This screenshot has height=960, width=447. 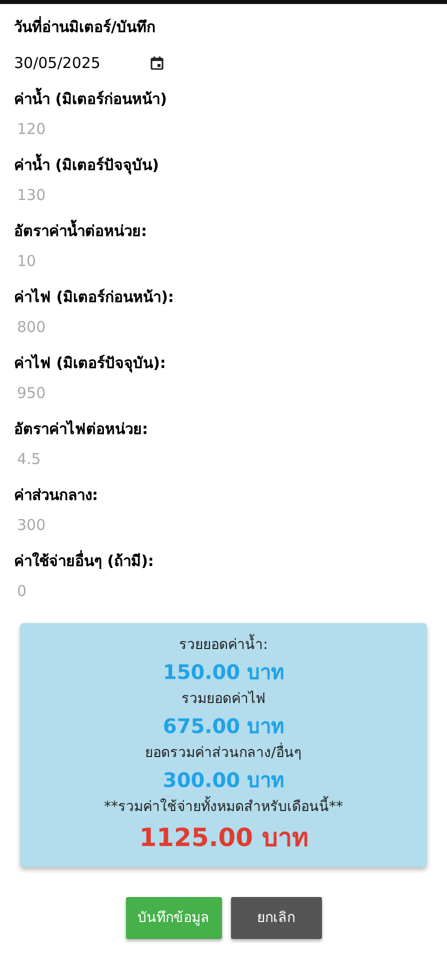 What do you see at coordinates (219, 129) in the screenshot?
I see `input-field: 120` at bounding box center [219, 129].